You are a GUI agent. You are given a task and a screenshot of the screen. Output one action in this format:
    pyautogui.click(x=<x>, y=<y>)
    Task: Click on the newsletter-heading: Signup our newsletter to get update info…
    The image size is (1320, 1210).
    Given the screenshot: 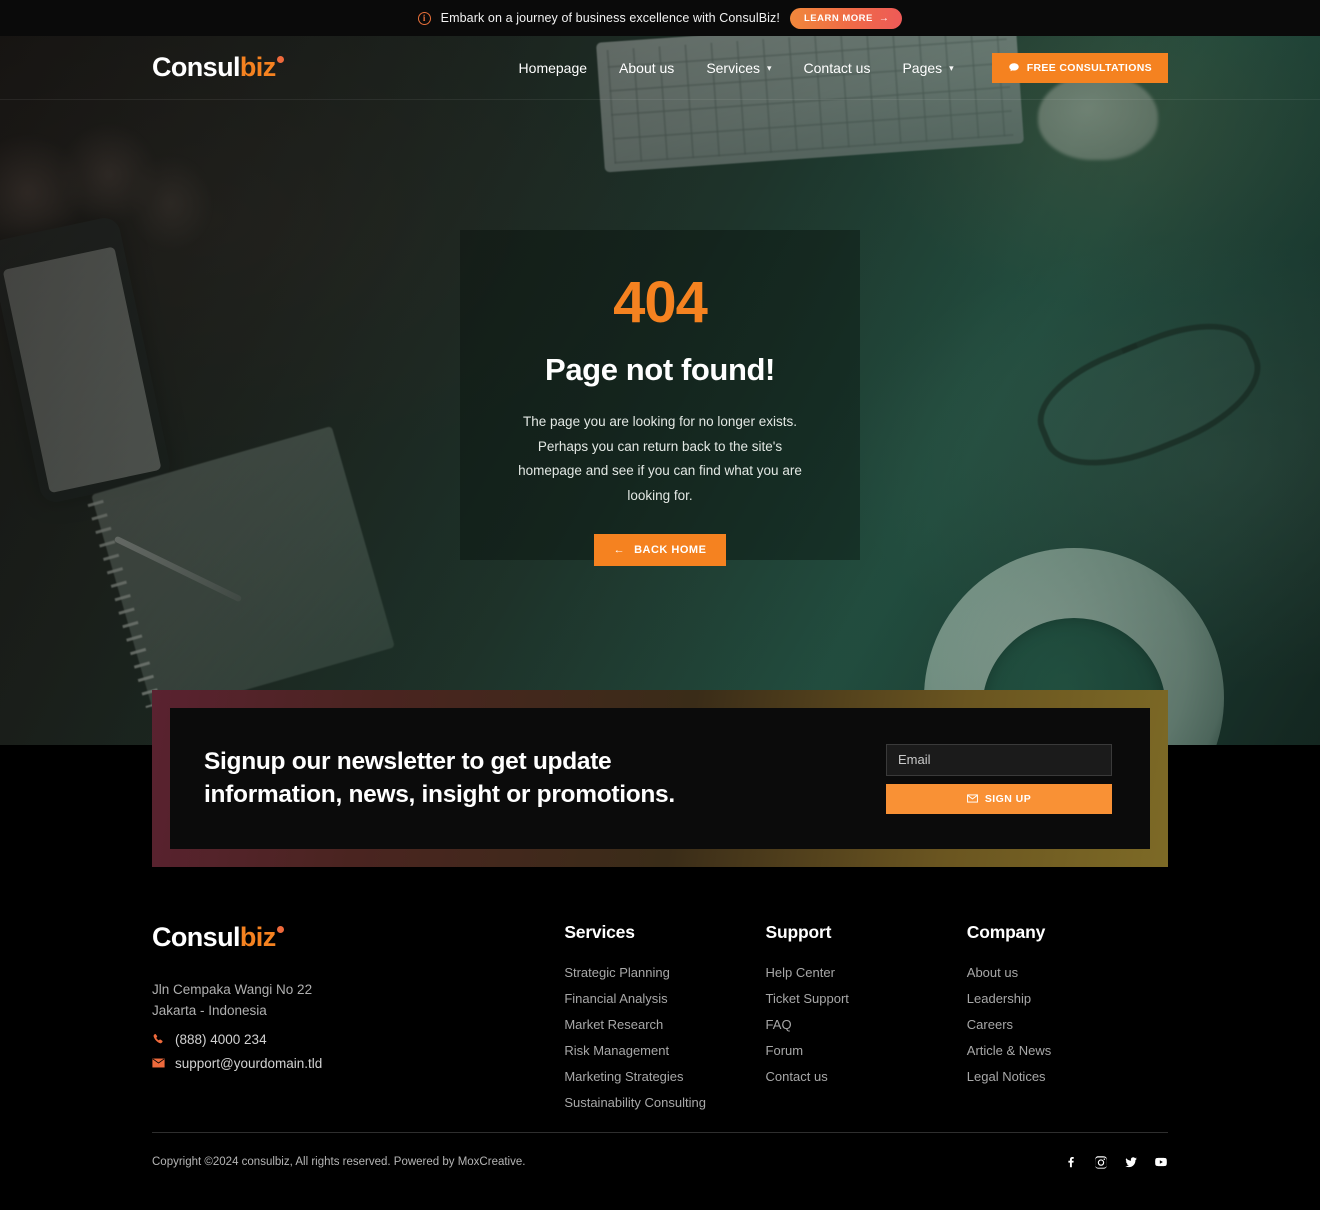 What is the action you would take?
    pyautogui.click(x=545, y=778)
    